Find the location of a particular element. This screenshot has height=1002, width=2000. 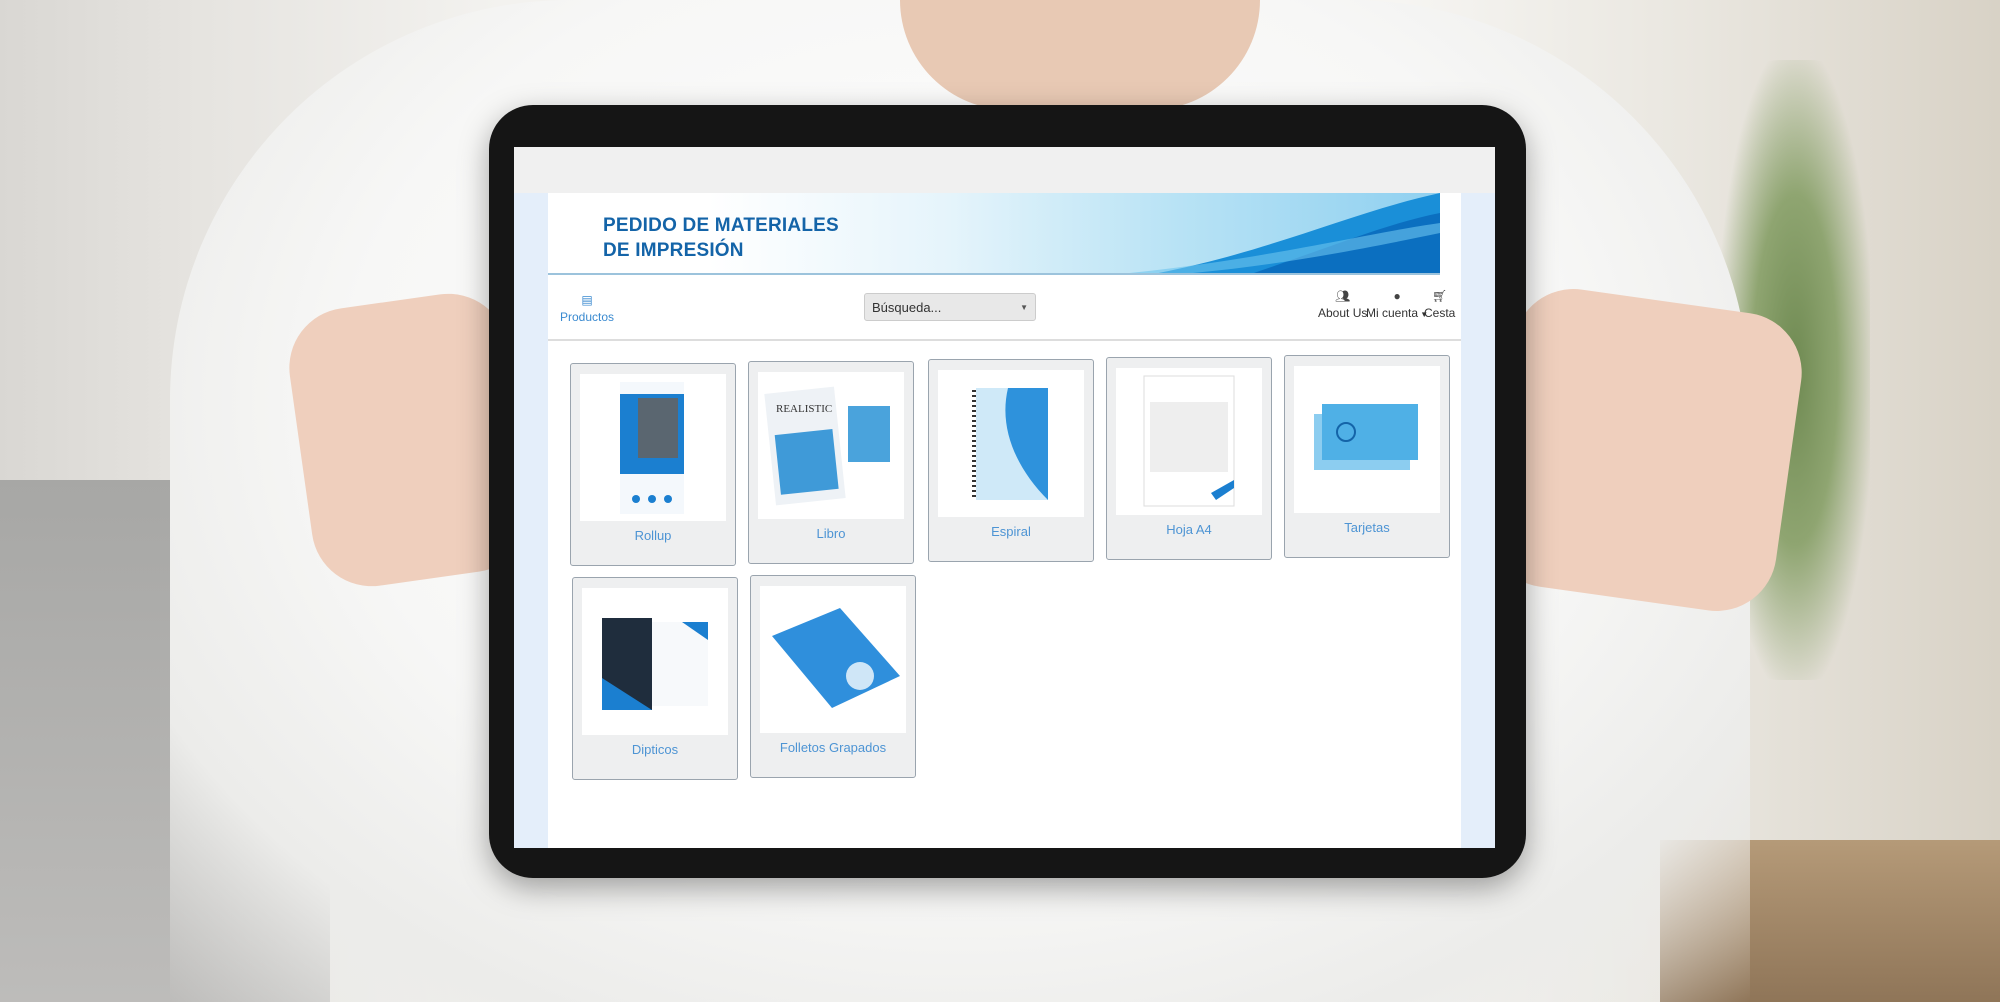

product-card-dipticos: Dipticos is located at coordinates (655, 678).